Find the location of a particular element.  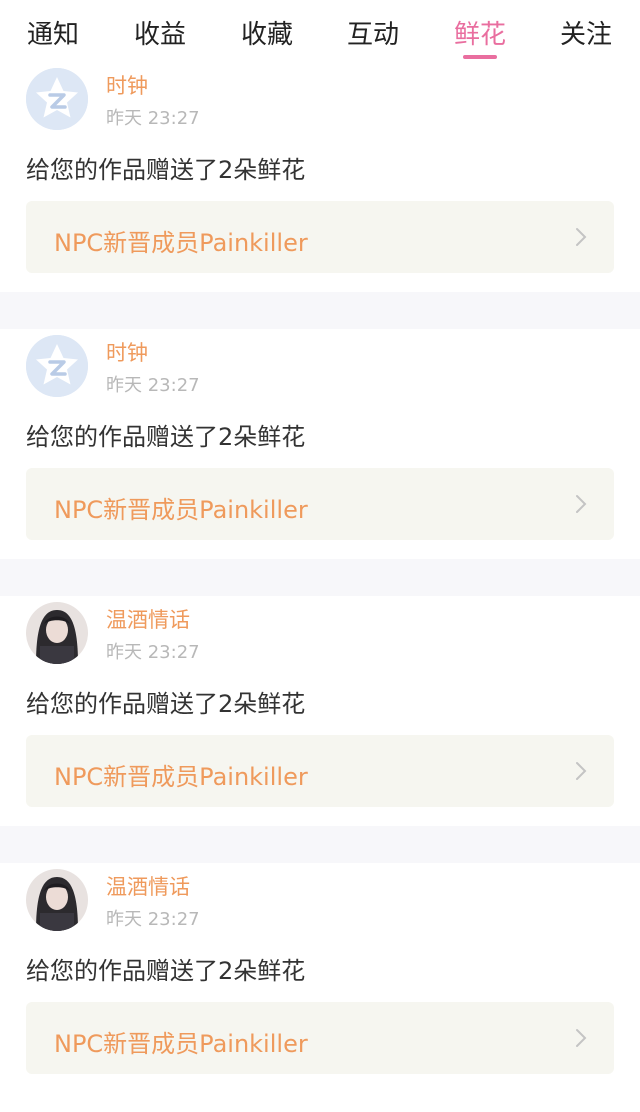

tab-bar: 通知 收益 收藏 互动 鲜花 关注 is located at coordinates (320, 31).